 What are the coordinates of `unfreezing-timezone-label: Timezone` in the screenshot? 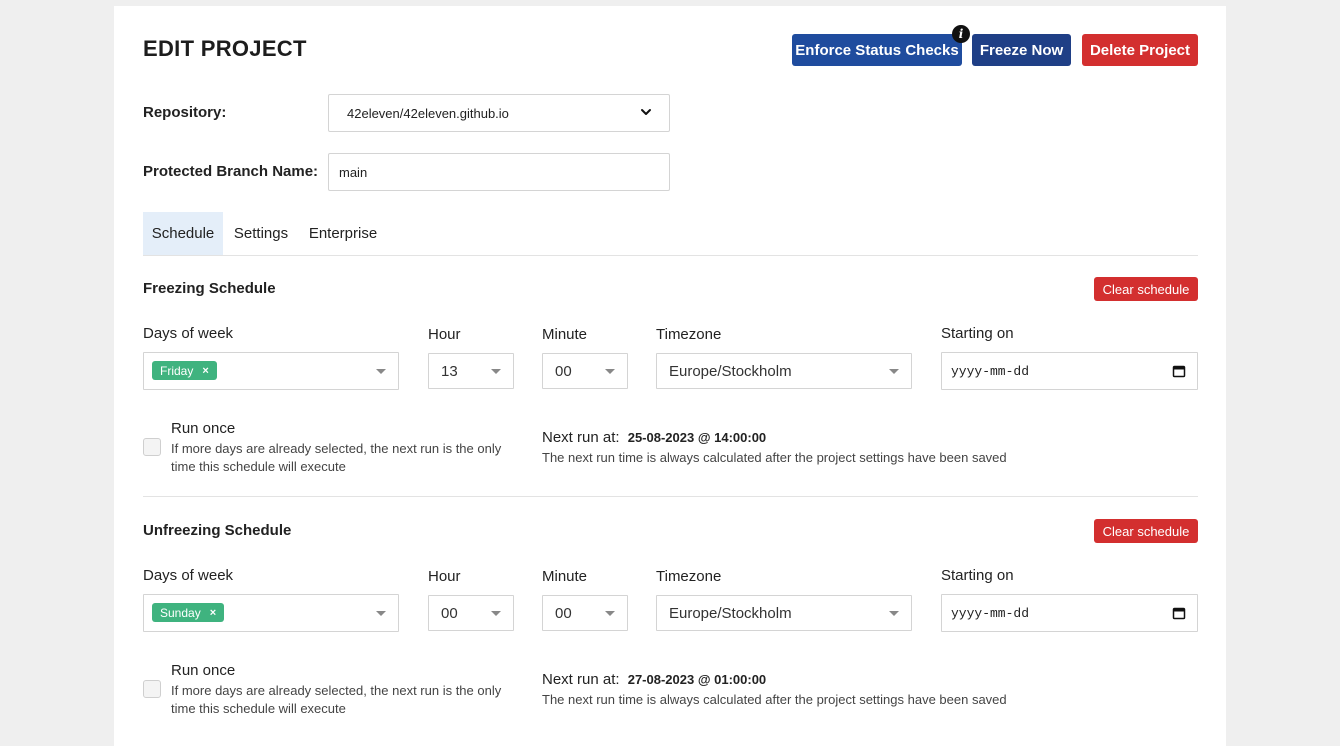 It's located at (689, 576).